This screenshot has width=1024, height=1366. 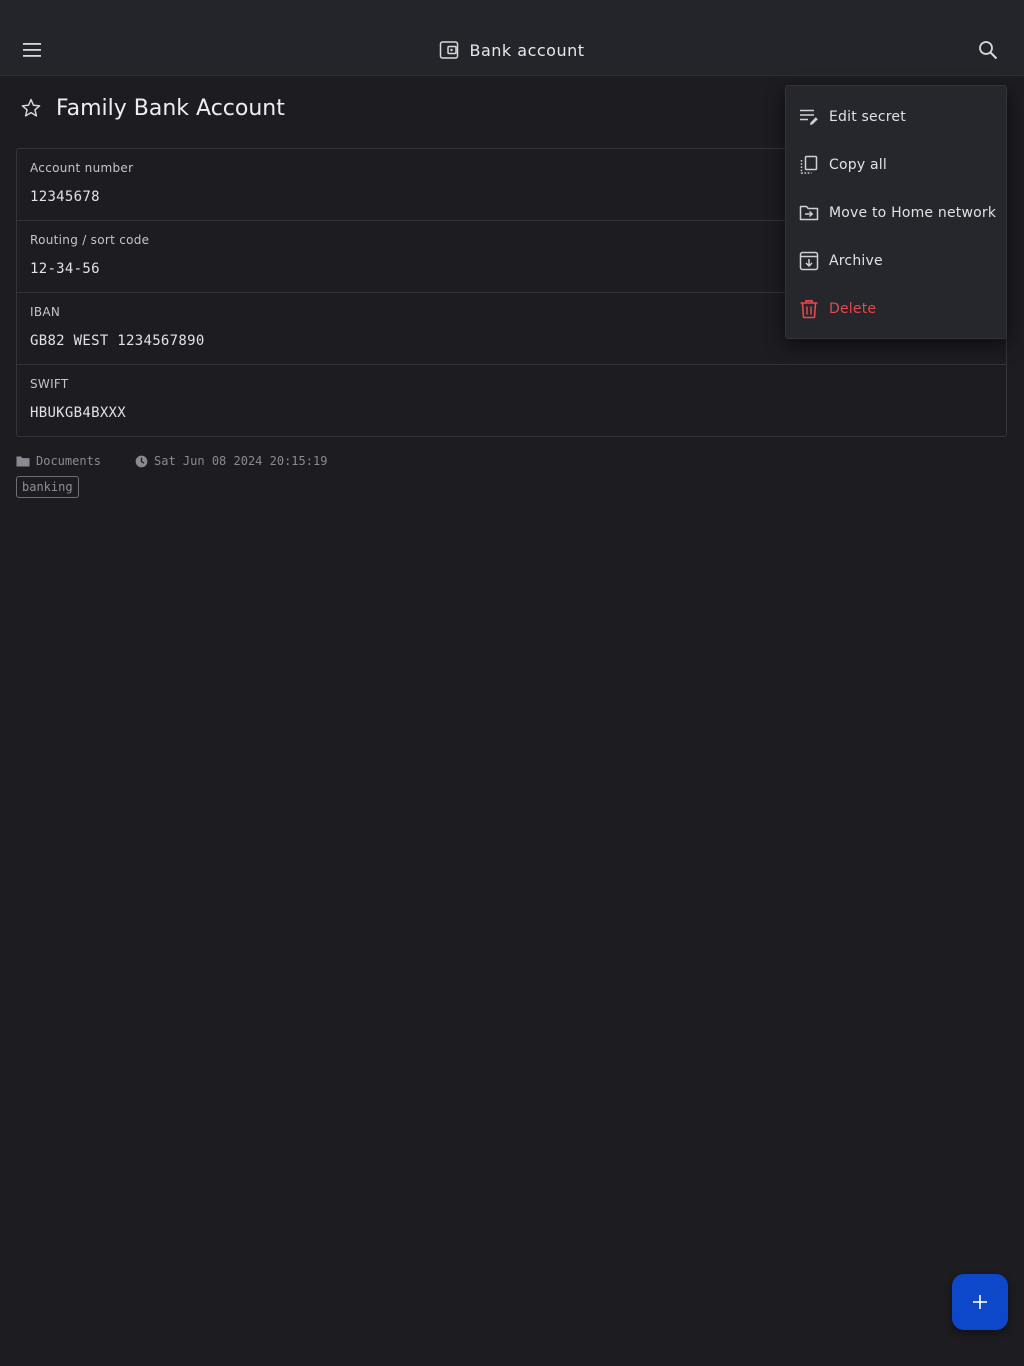 I want to click on app-bar-title-text: Bank account, so click(x=527, y=50).